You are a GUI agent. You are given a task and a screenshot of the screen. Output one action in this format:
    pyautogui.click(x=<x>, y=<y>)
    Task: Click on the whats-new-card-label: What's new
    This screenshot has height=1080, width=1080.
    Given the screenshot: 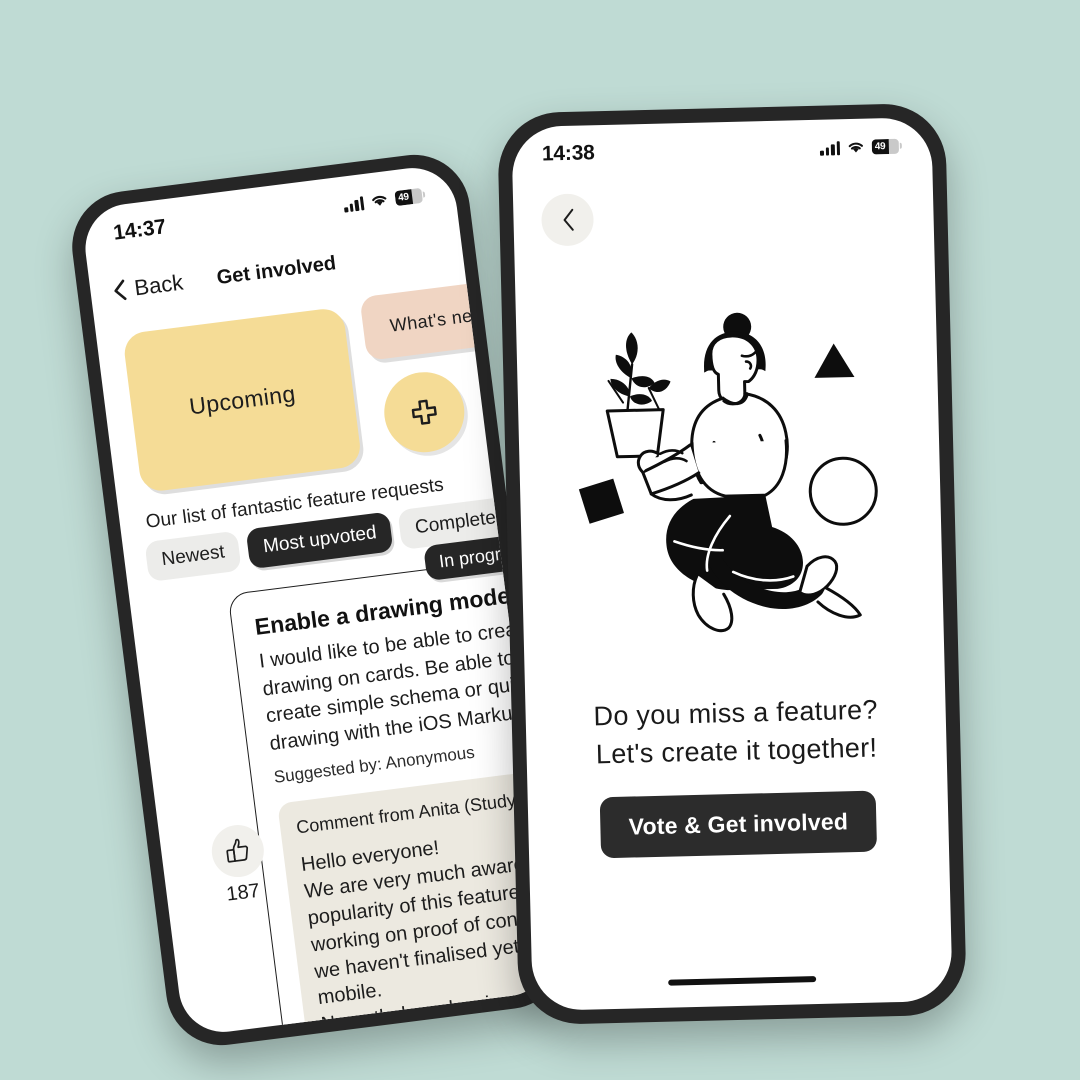 What is the action you would take?
    pyautogui.click(x=437, y=319)
    